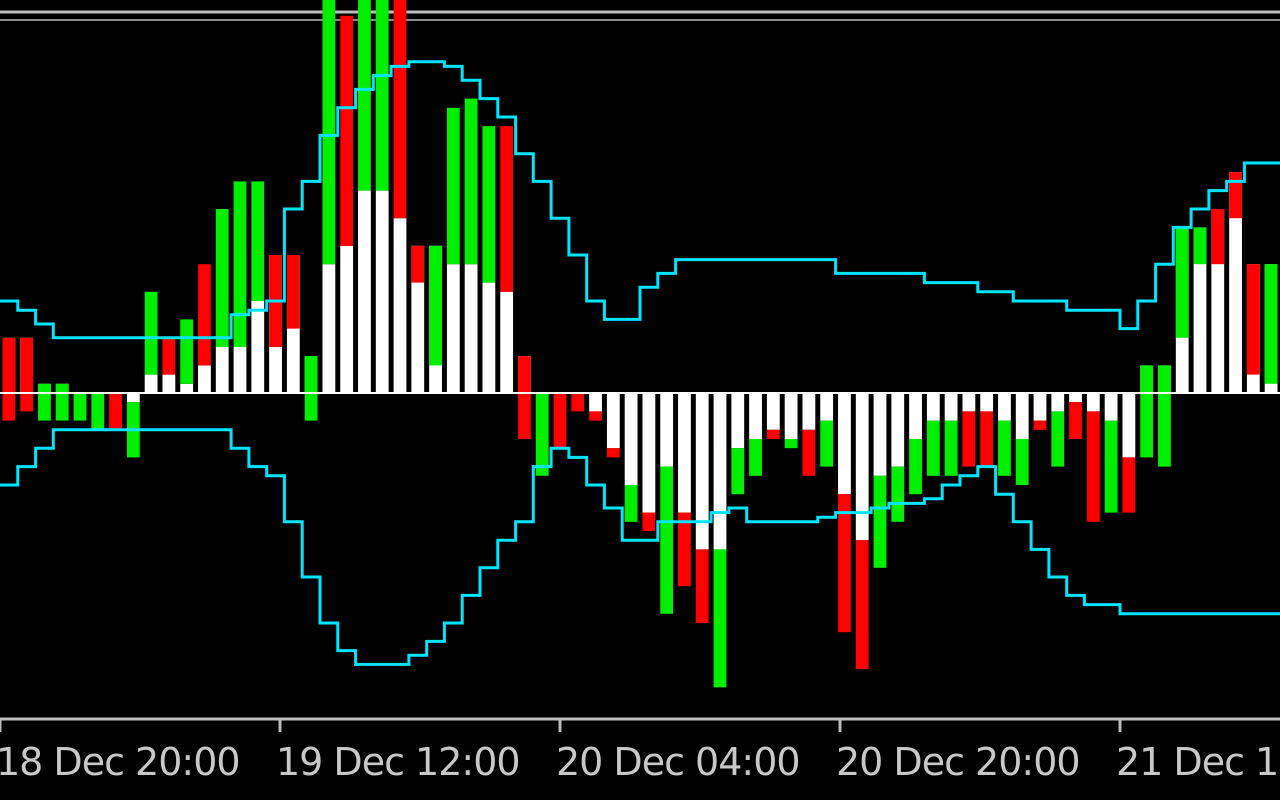 This screenshot has height=800, width=1280. Describe the element at coordinates (958, 762) in the screenshot. I see `x-tick-label: 20 Dec 20:00` at that location.